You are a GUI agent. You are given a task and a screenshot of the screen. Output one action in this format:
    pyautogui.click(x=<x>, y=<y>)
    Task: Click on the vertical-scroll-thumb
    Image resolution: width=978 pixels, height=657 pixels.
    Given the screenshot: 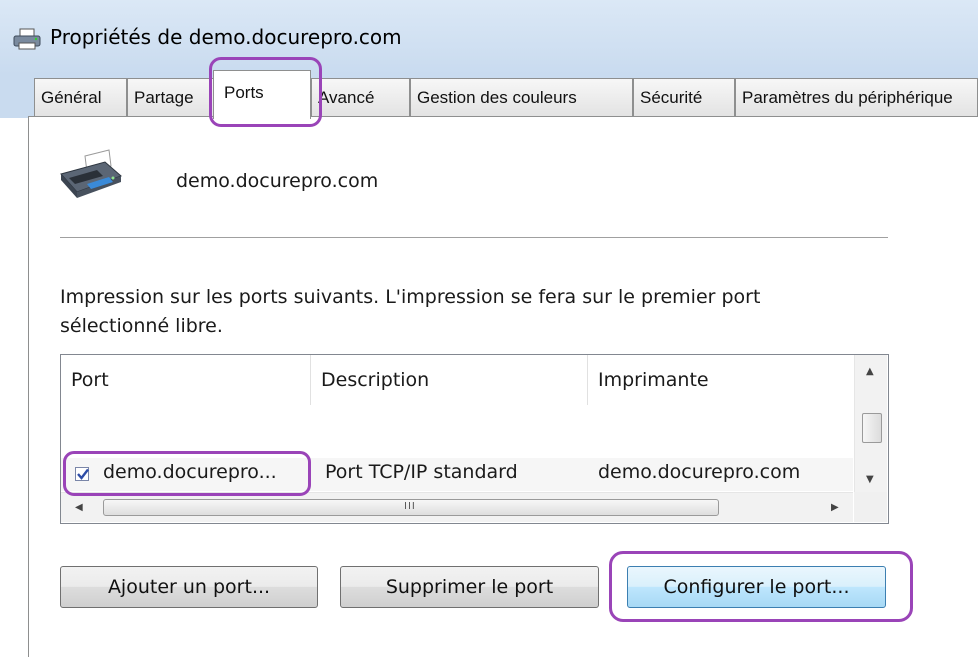 What is the action you would take?
    pyautogui.click(x=872, y=428)
    